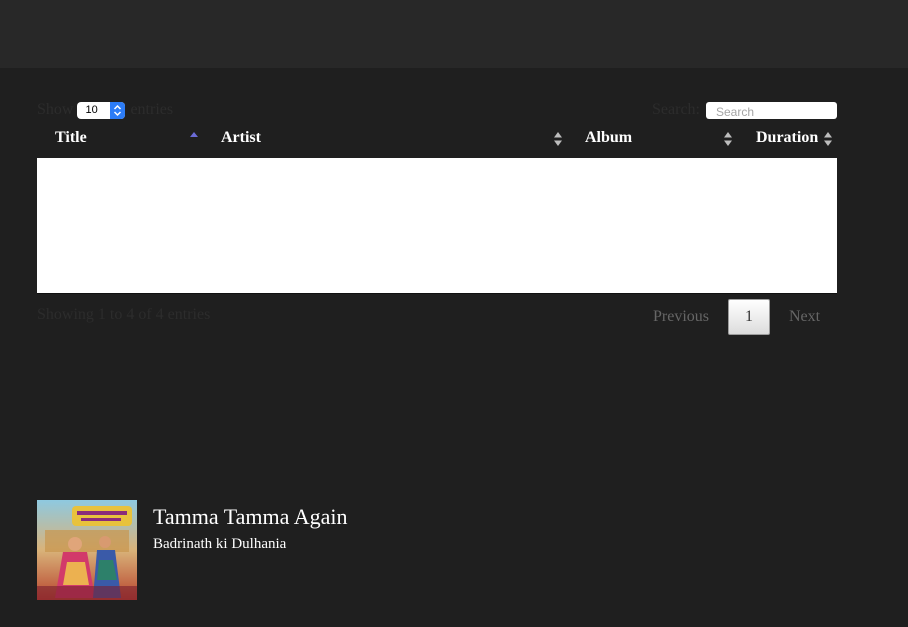 The image size is (908, 627). What do you see at coordinates (804, 317) in the screenshot?
I see `next-button: Next` at bounding box center [804, 317].